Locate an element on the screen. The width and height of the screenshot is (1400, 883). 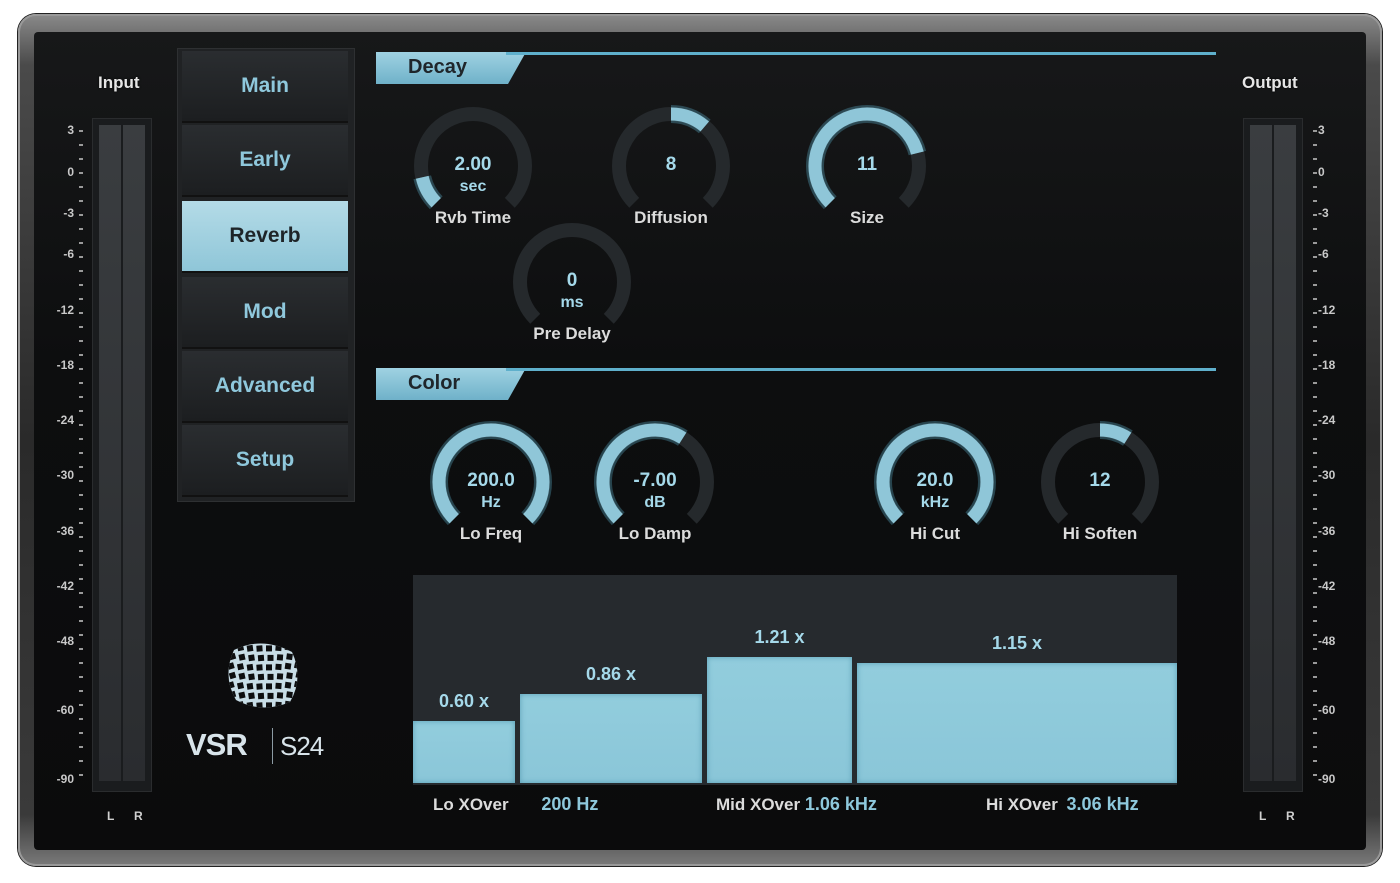
input-meter-right-bar is located at coordinates (134, 453).